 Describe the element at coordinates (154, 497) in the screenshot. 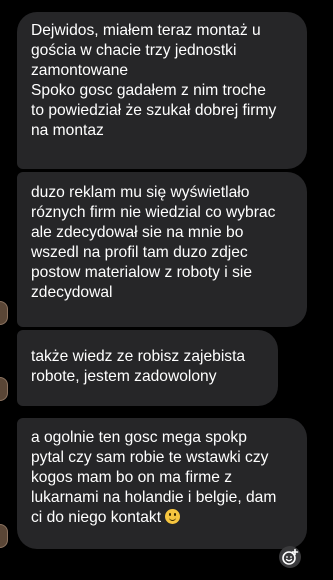

I see `message-text-line: lukarnami na holandie i belgie, dam` at that location.